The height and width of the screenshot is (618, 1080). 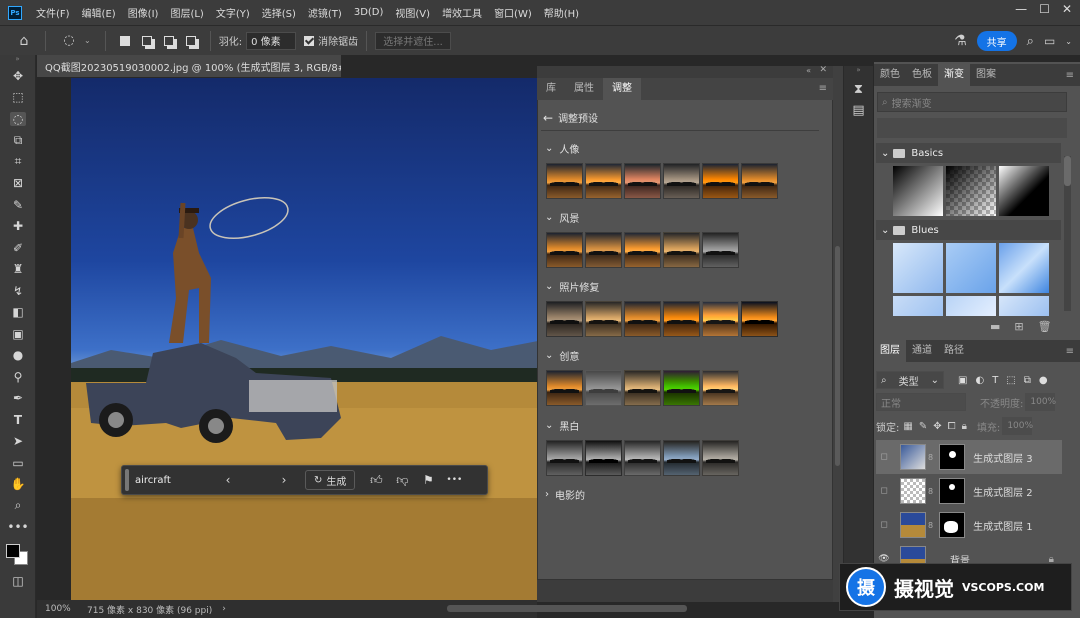 What do you see at coordinates (890, 351) in the screenshot?
I see `tab-layers: 图层` at bounding box center [890, 351].